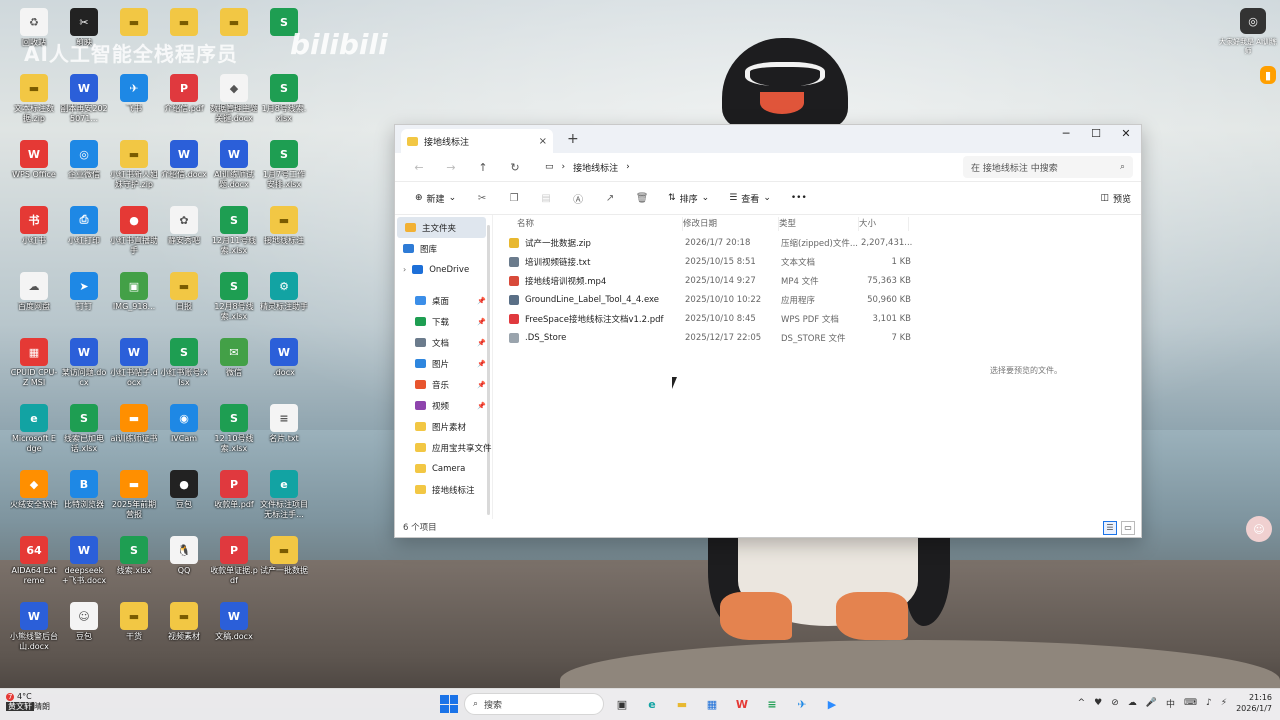  I want to click on tray-icon: 🎤, so click(1151, 703).